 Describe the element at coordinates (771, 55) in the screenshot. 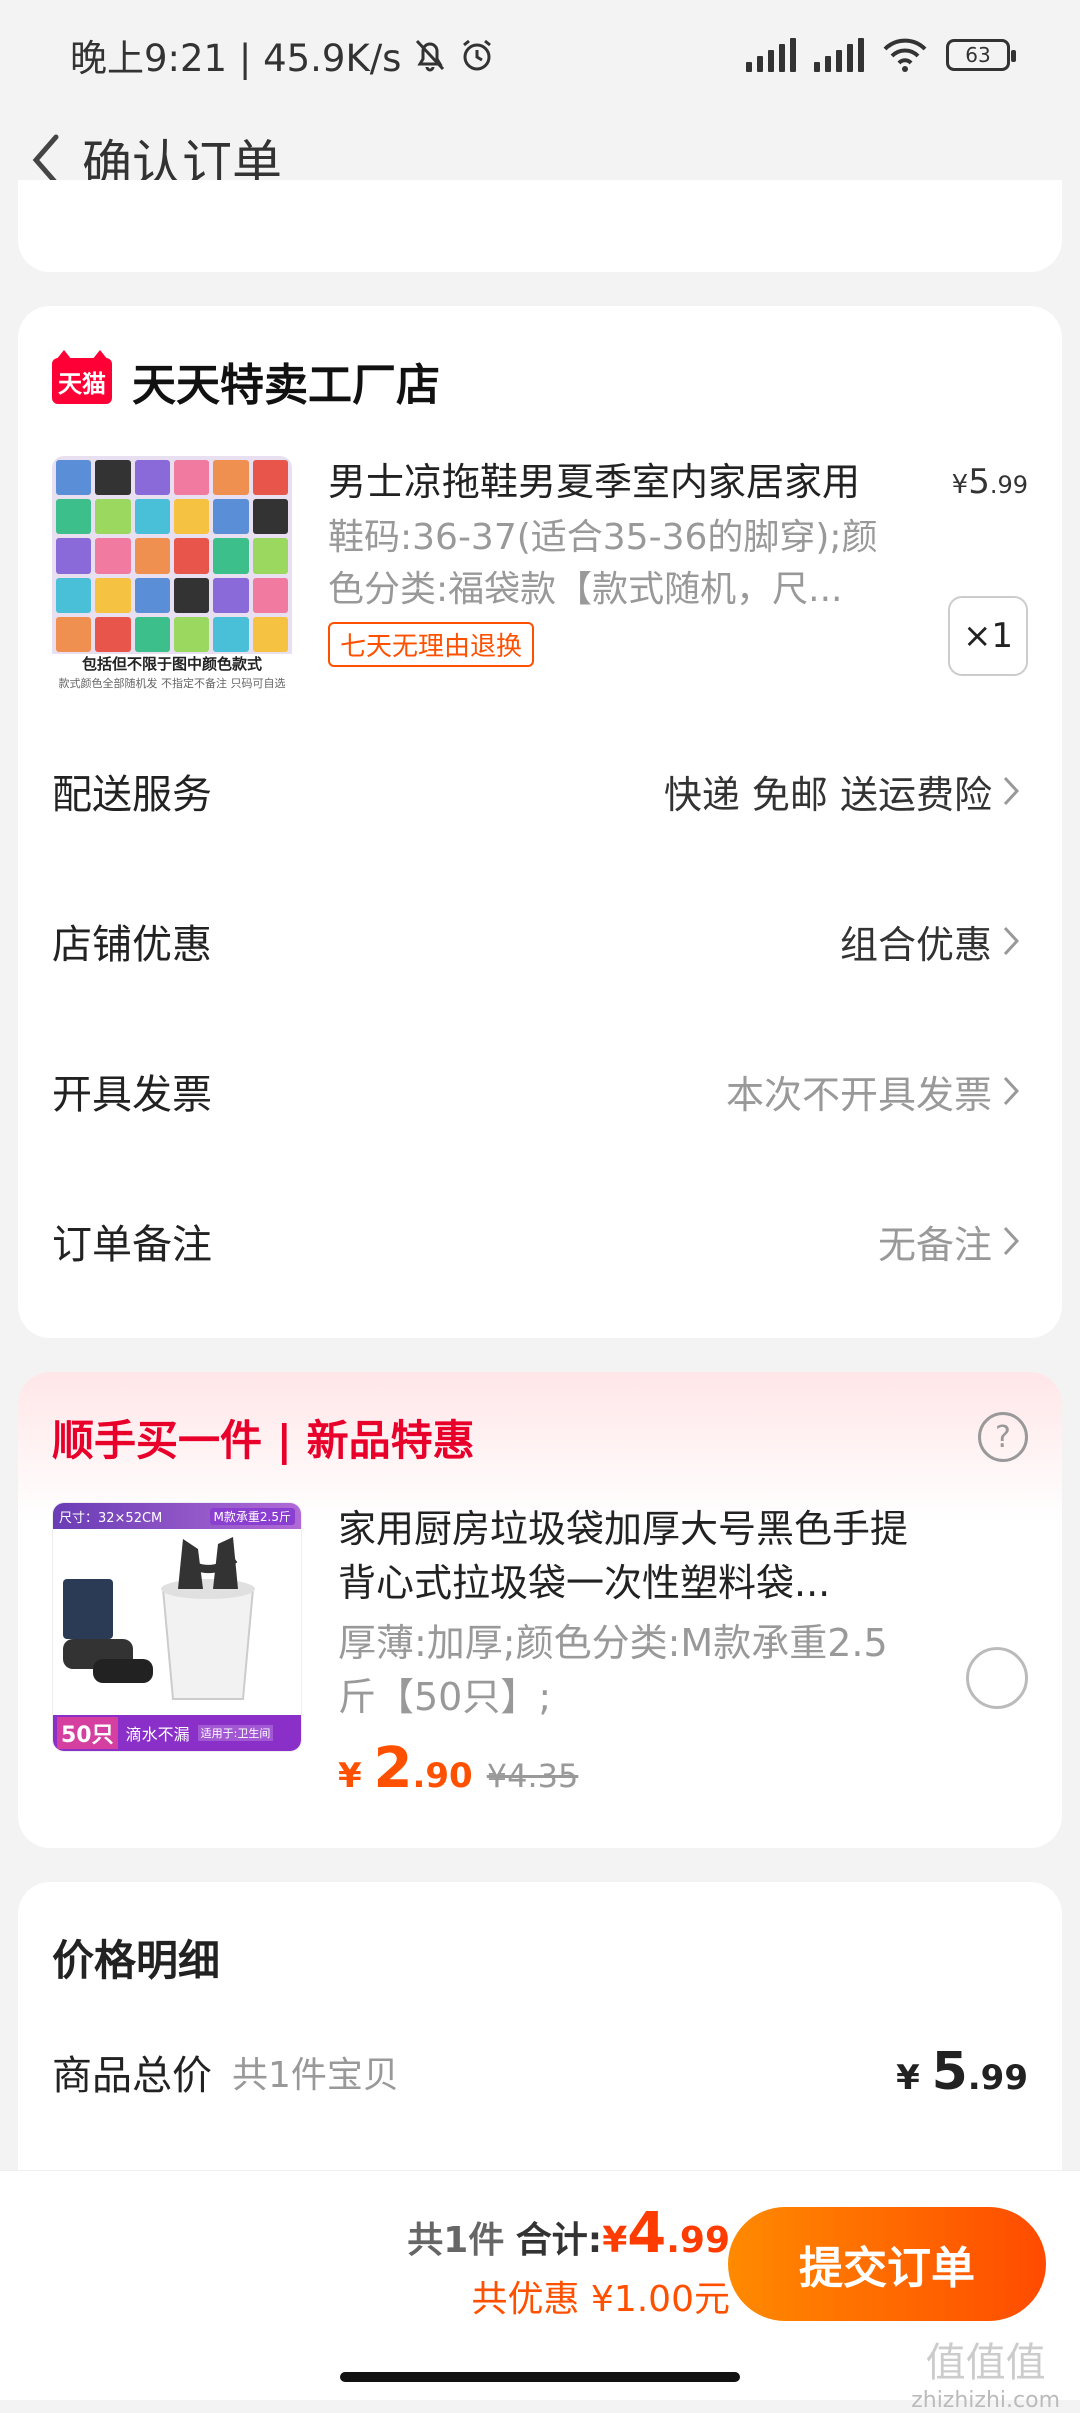

I see `signal-icon` at that location.